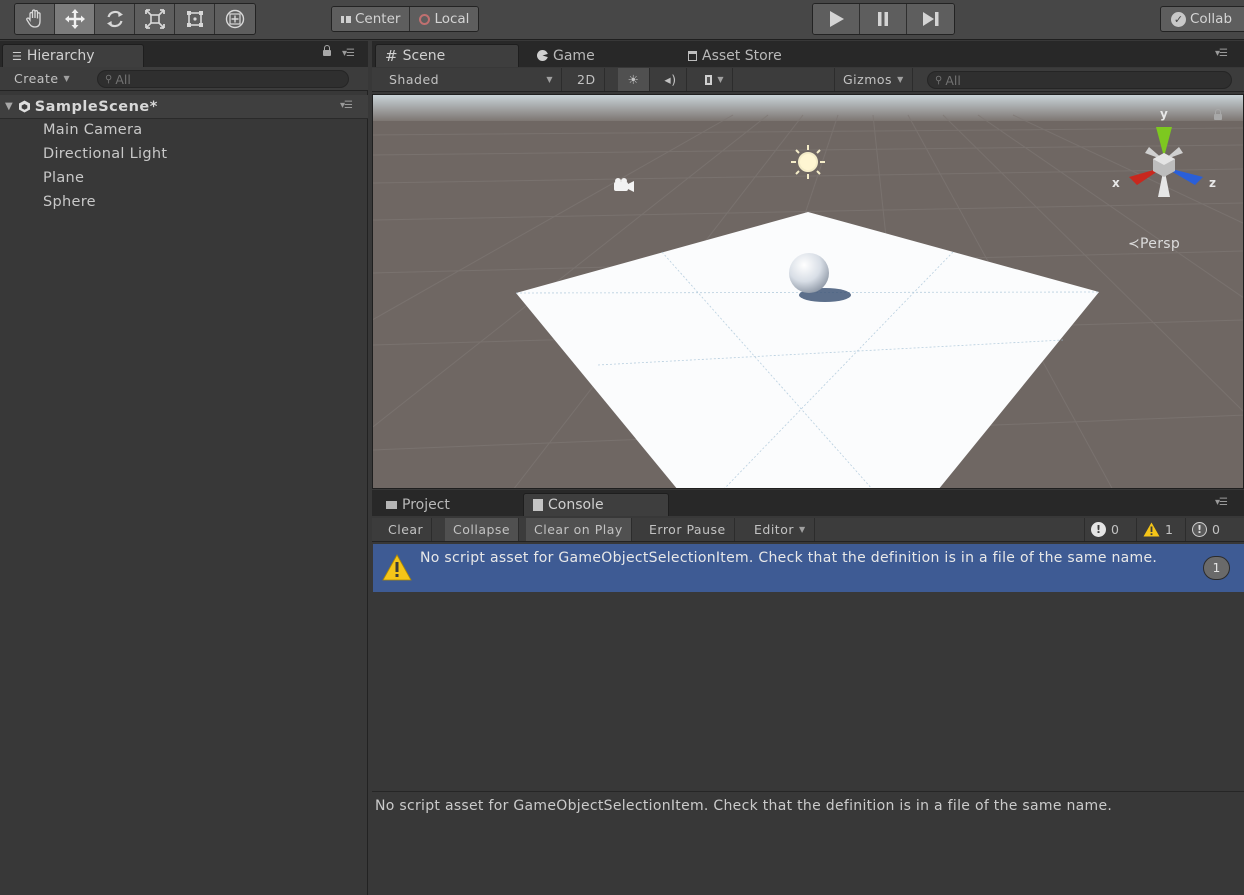  Describe the element at coordinates (808, 54) in the screenshot. I see `scene-tabbar: # Scene Game Asset Store ▾☰` at that location.